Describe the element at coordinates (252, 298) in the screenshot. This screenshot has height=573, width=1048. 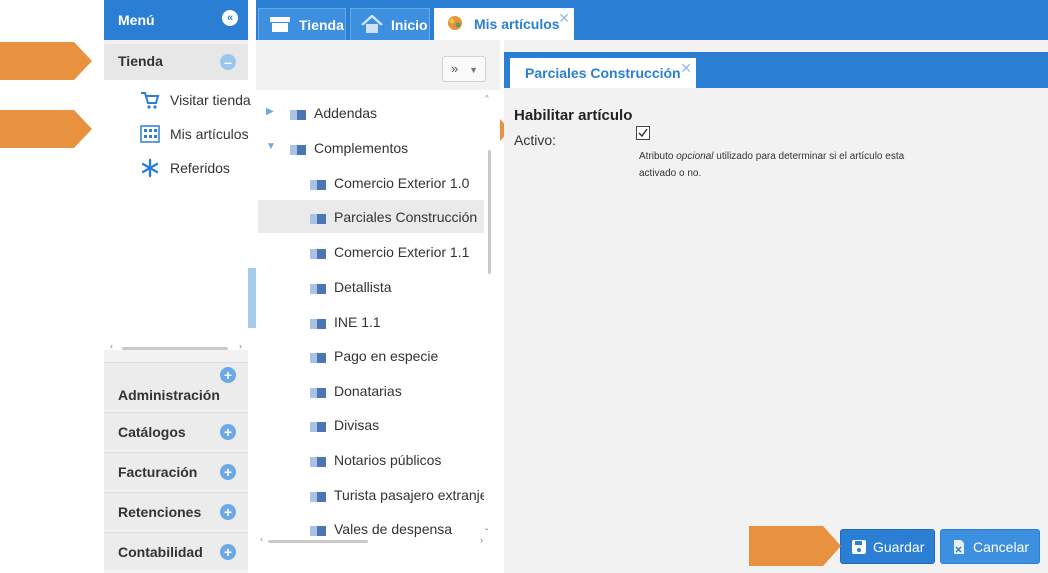
I see `panel-splitter` at that location.